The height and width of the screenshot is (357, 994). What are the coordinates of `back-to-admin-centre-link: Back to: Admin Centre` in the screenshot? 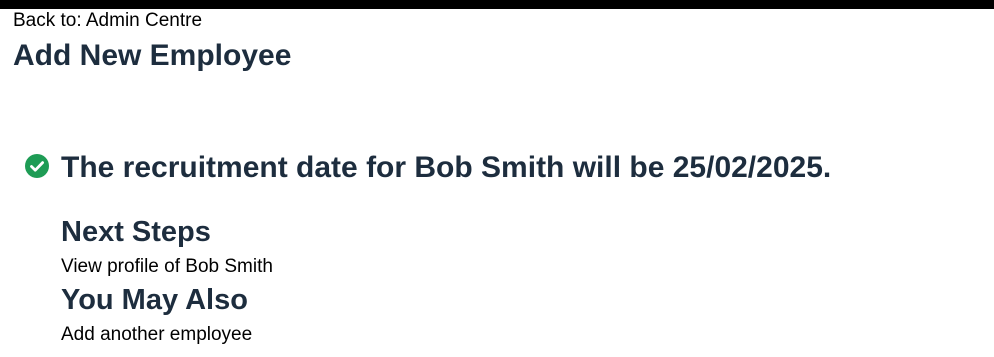 It's located at (107, 21).